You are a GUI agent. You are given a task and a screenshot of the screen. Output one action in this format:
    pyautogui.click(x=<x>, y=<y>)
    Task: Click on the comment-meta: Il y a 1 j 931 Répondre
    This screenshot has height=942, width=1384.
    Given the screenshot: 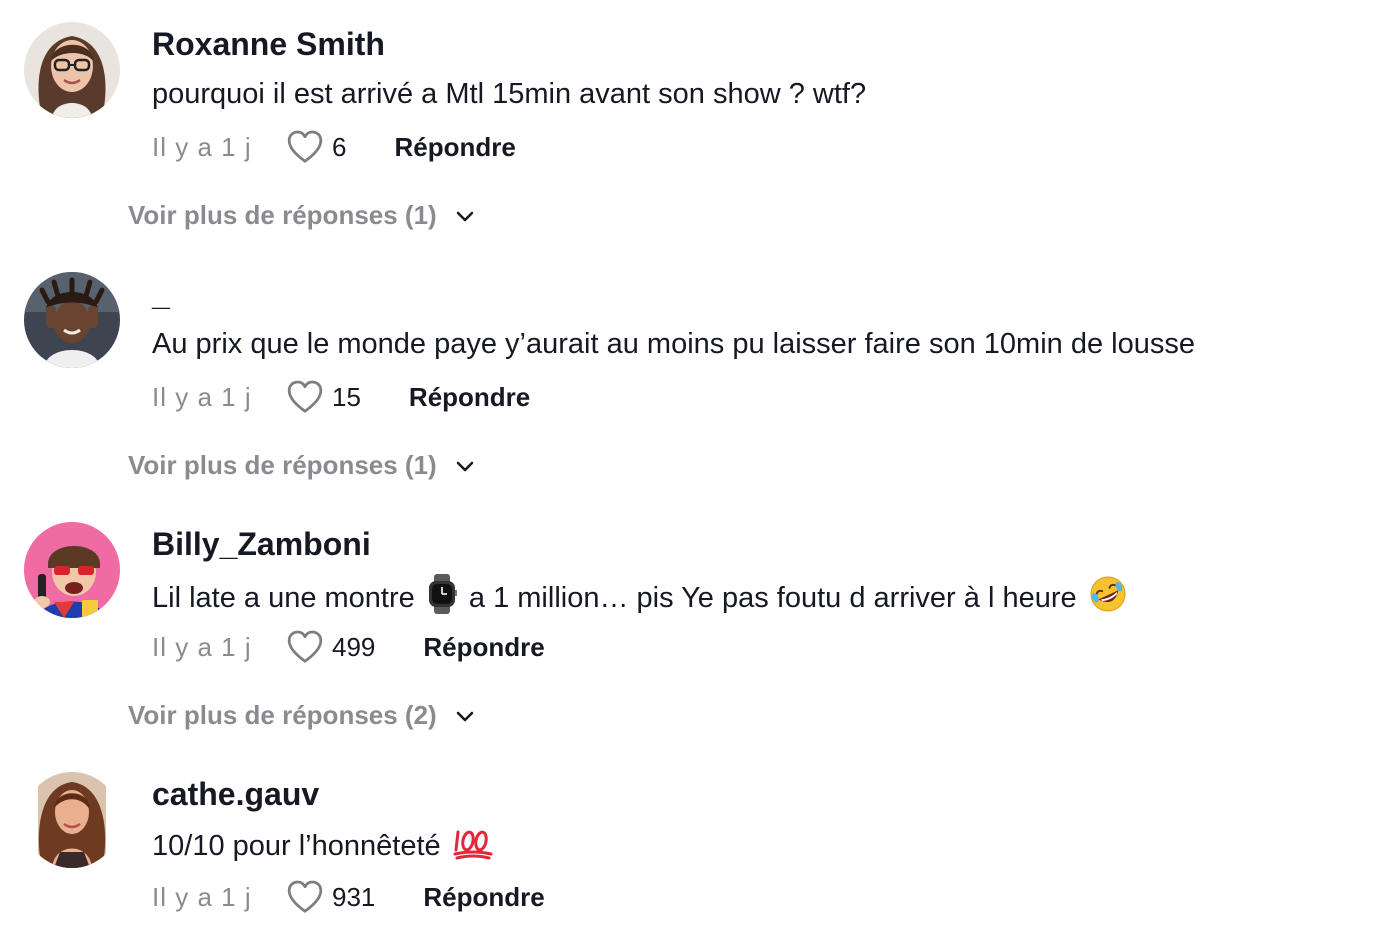 What is the action you would take?
    pyautogui.click(x=348, y=897)
    